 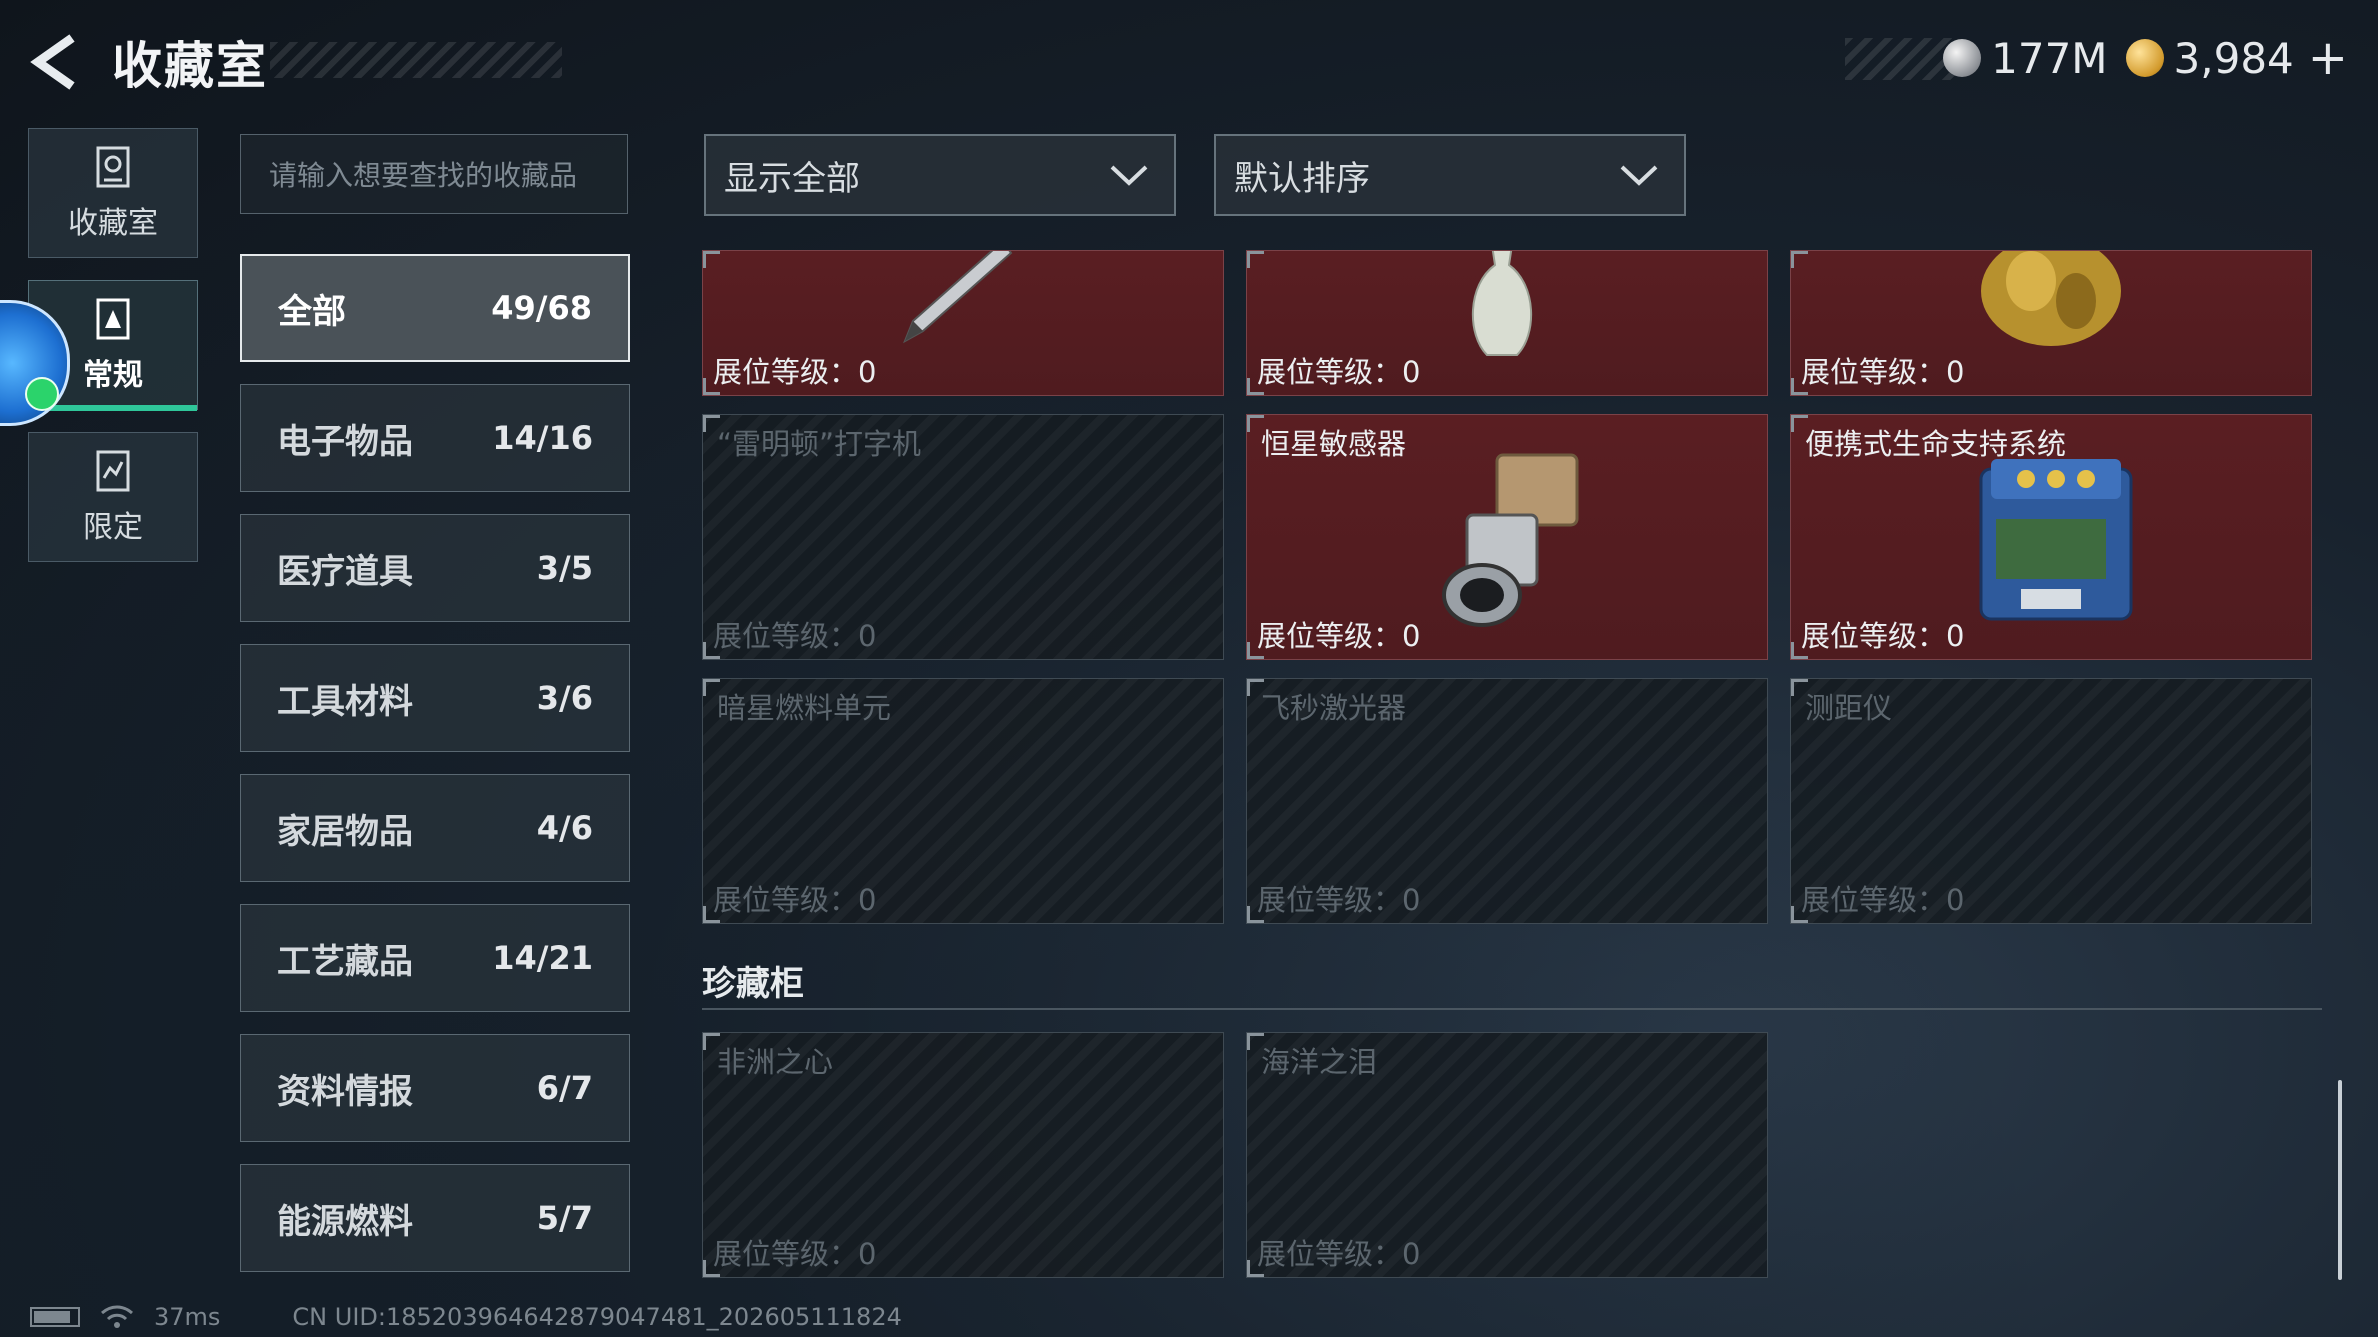 I want to click on golden-statue-icon, so click(x=2051, y=298).